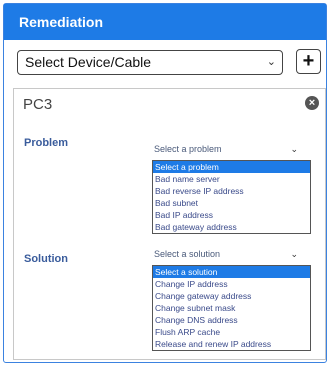 This screenshot has width=333, height=368. What do you see at coordinates (231, 320) in the screenshot?
I see `solution-option: Change DNS address` at bounding box center [231, 320].